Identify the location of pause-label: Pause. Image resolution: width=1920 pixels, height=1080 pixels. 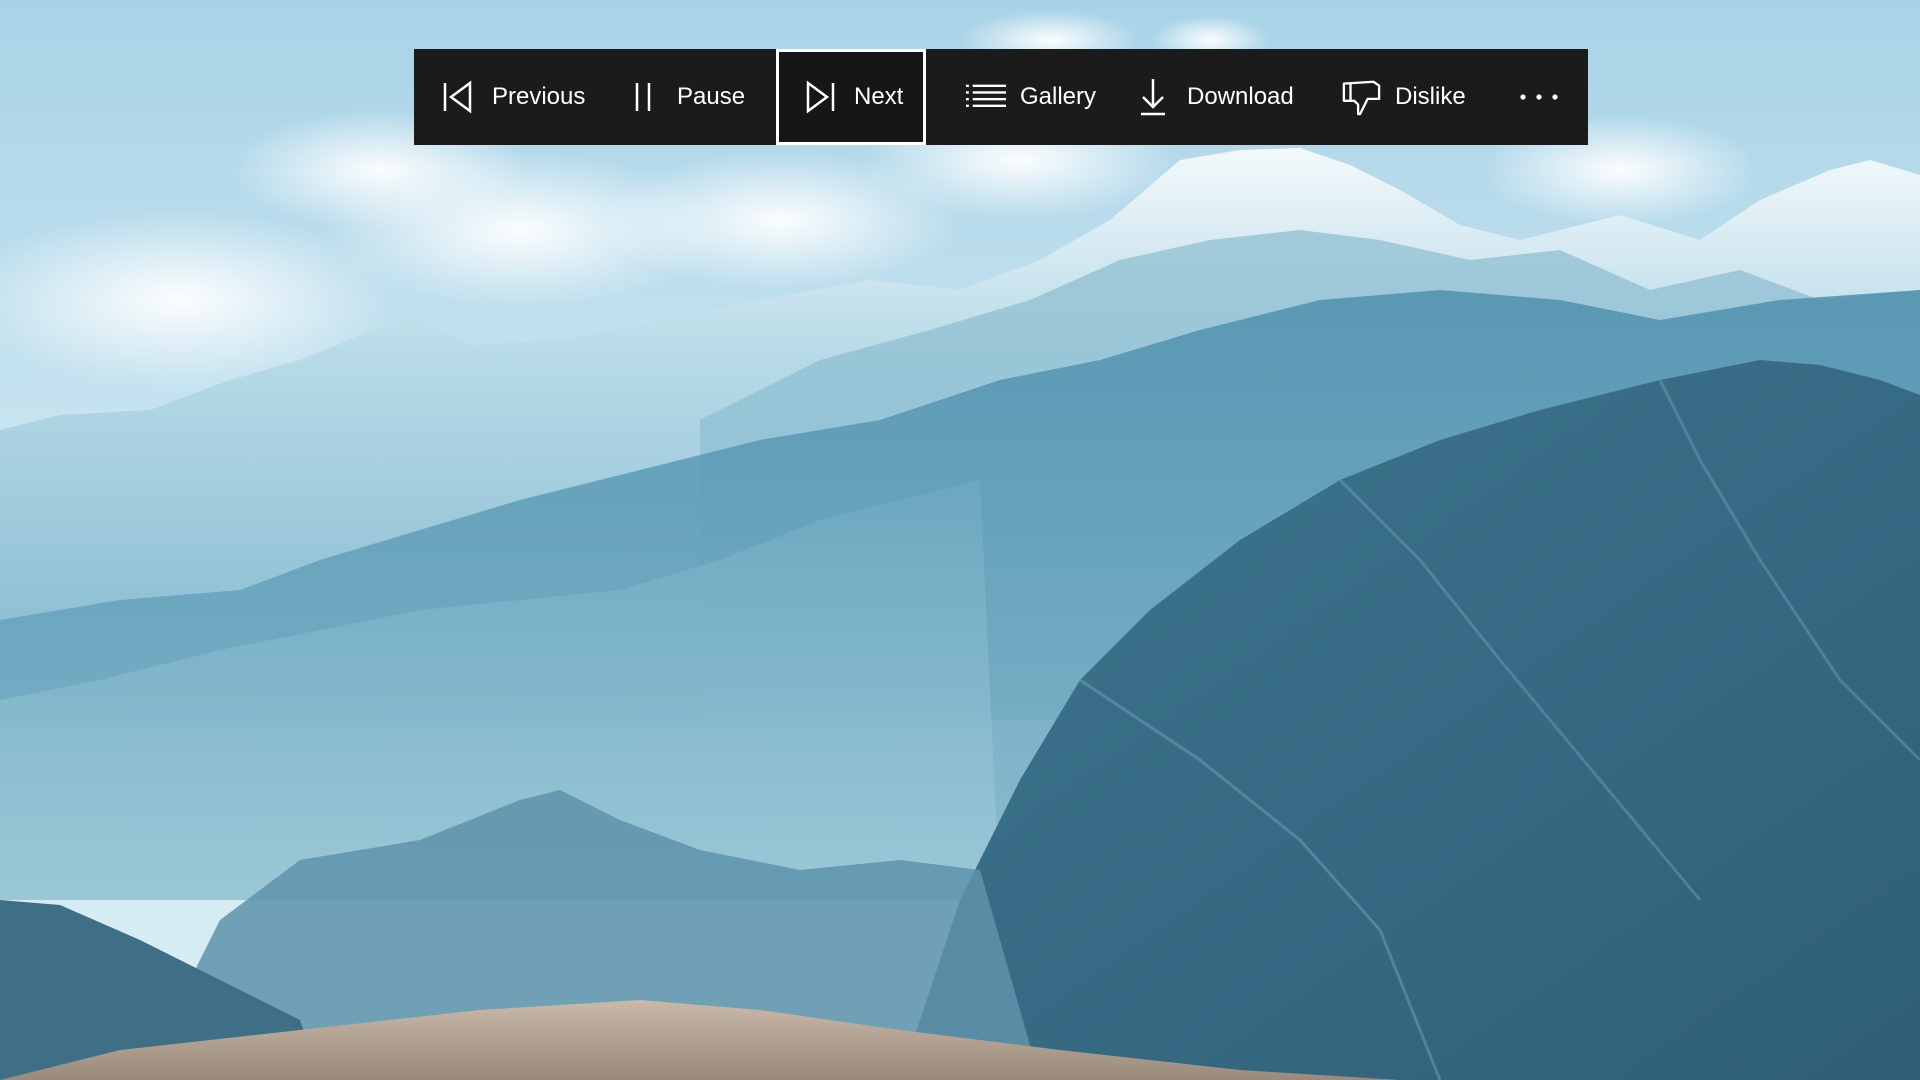
(711, 96).